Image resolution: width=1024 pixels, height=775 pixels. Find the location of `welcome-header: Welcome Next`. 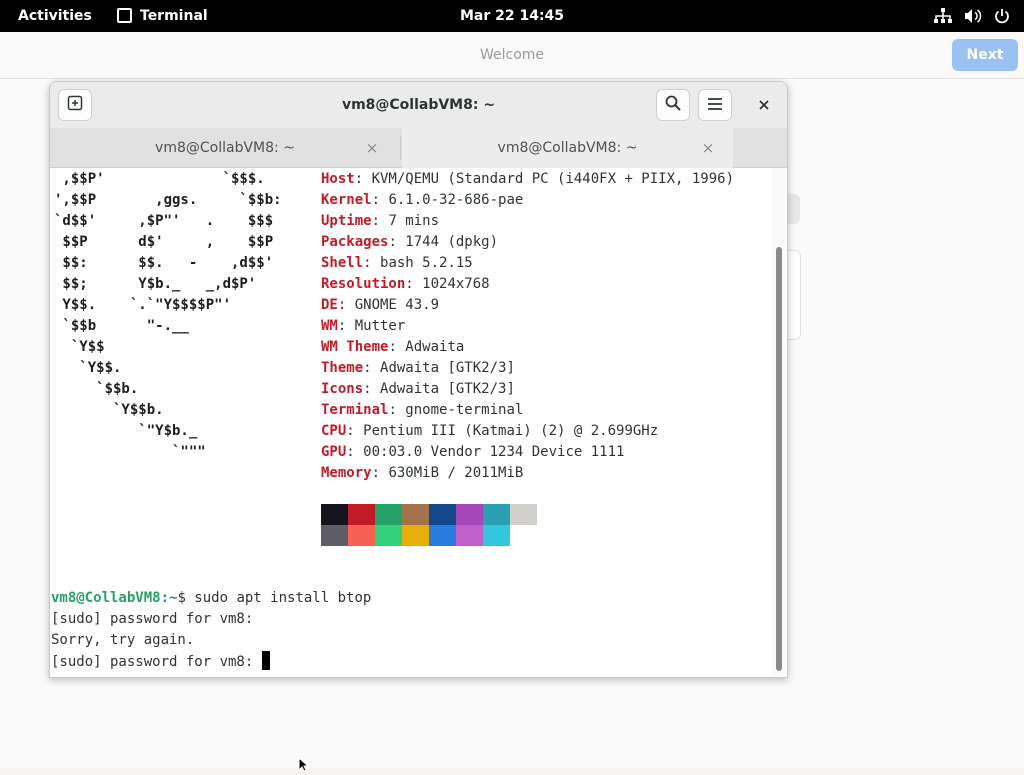

welcome-header: Welcome Next is located at coordinates (512, 55).